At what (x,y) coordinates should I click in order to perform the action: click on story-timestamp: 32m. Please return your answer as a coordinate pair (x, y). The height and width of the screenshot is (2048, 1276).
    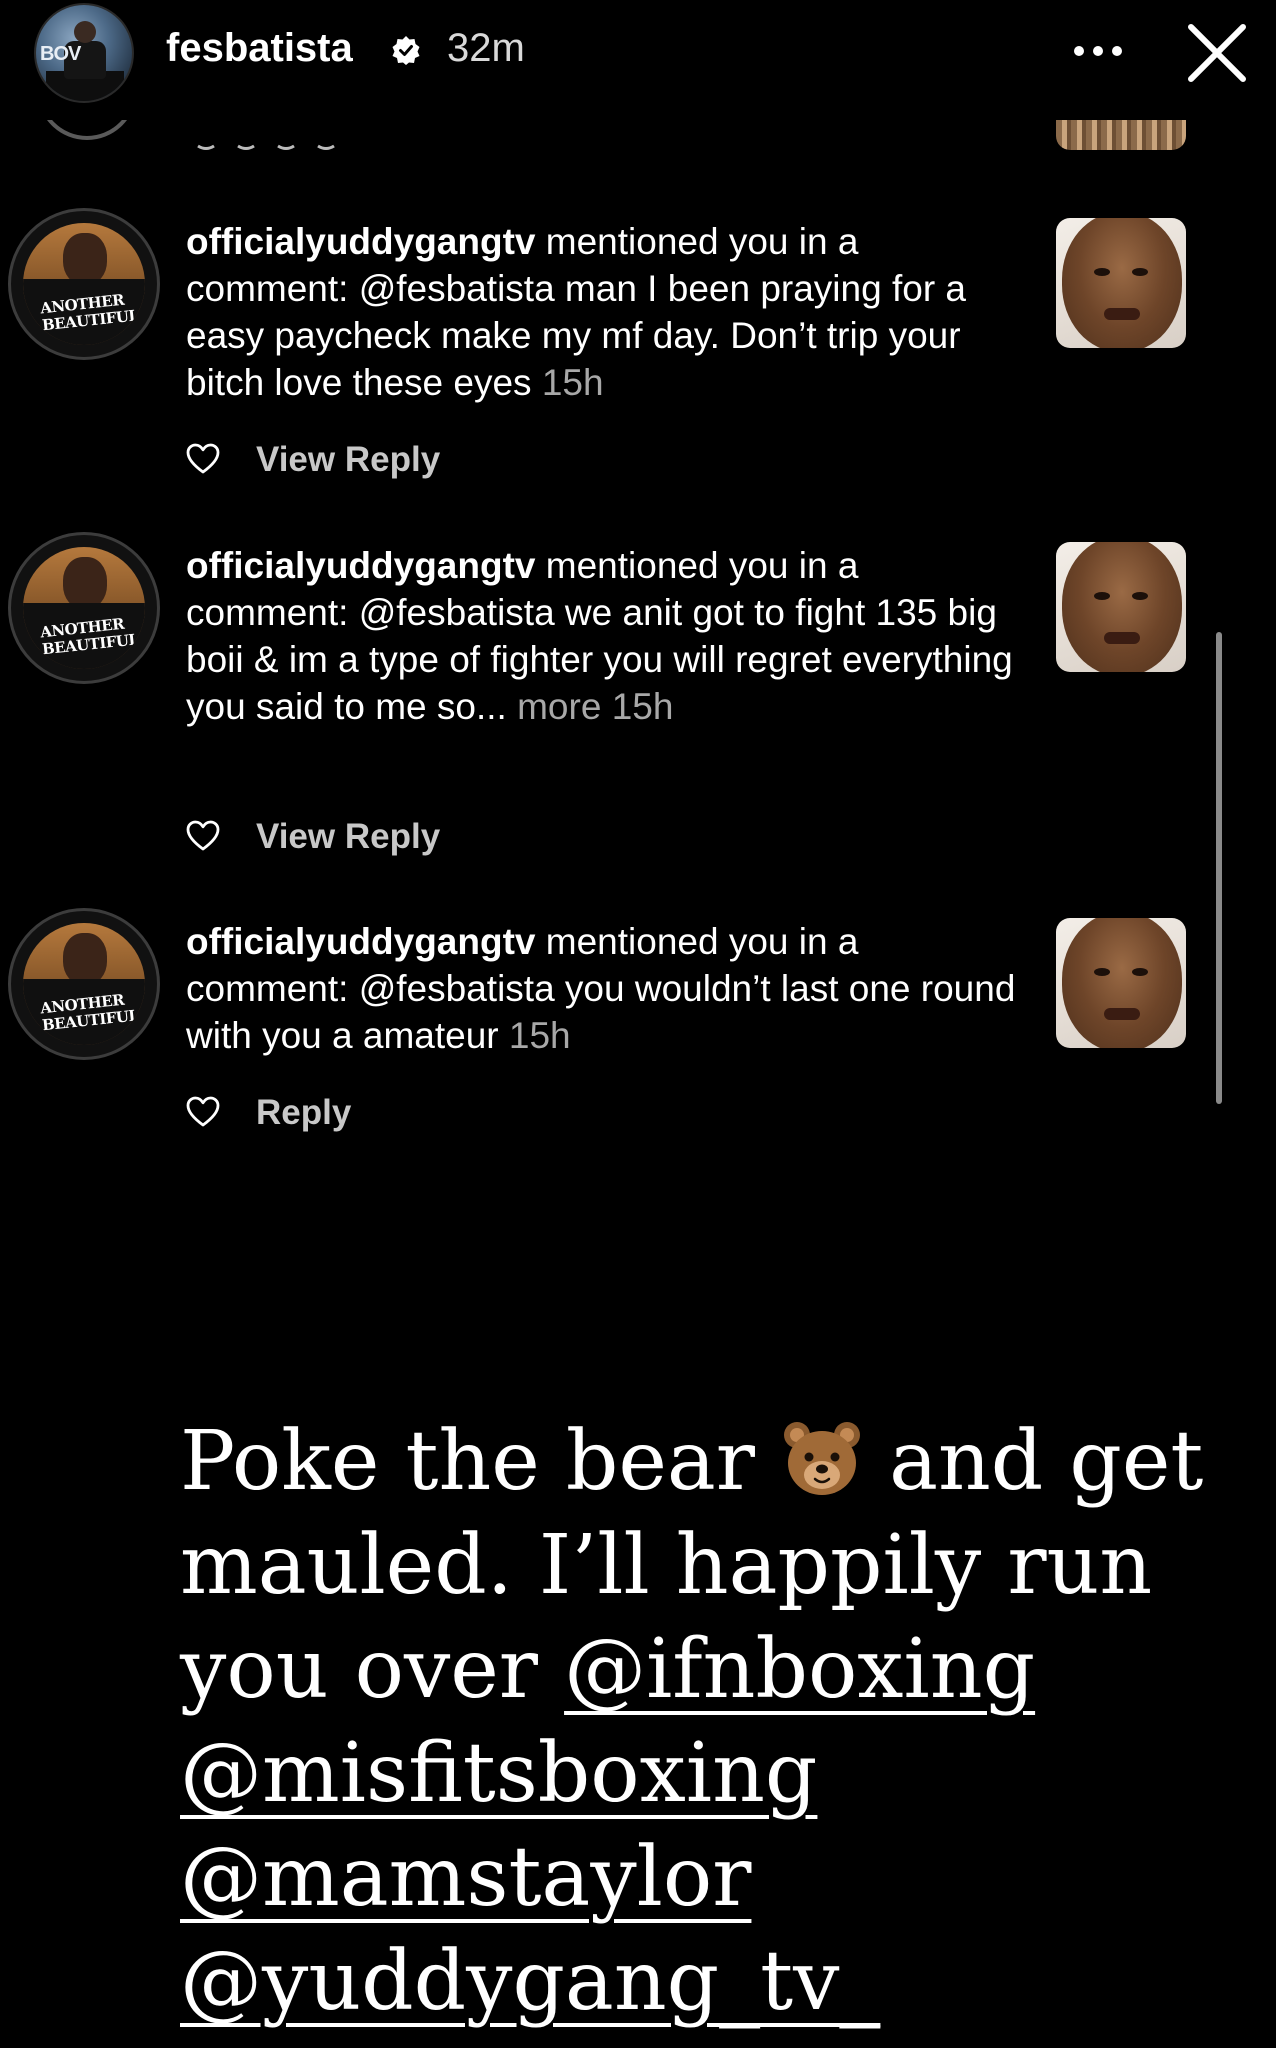
    Looking at the image, I should click on (486, 48).